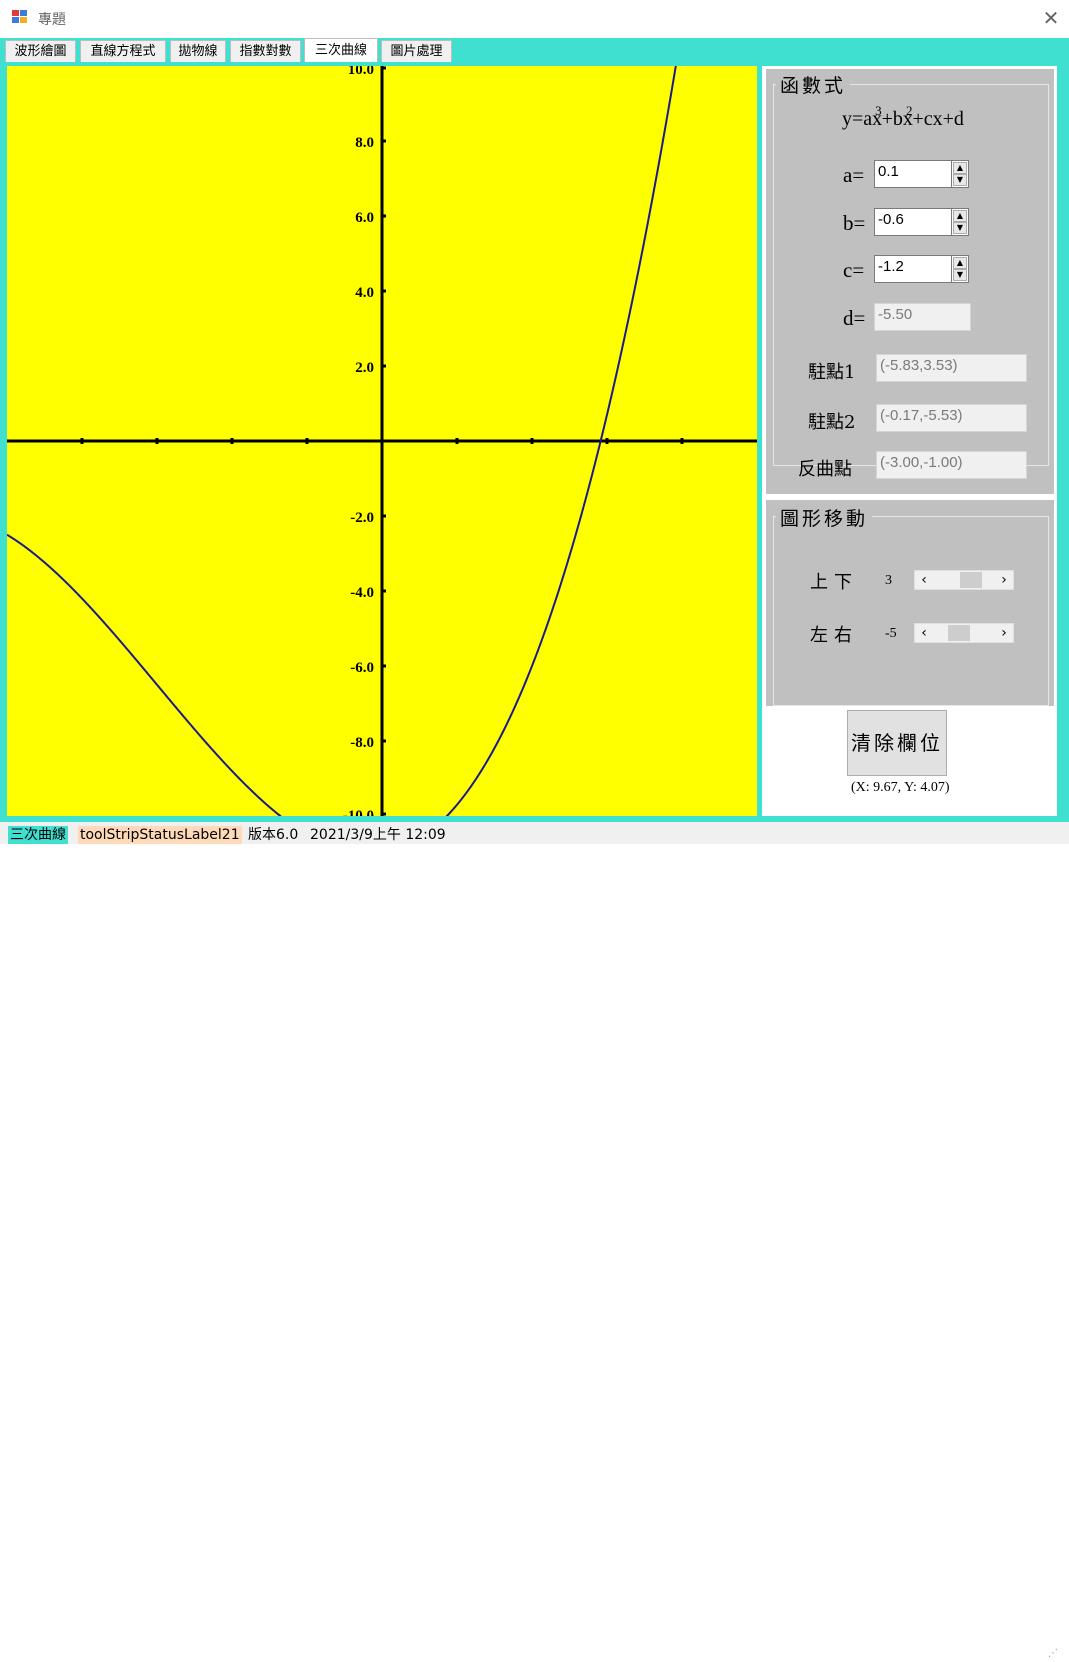 The width and height of the screenshot is (1069, 1662). What do you see at coordinates (922, 317) in the screenshot?
I see `coef-d-output: -5.50` at bounding box center [922, 317].